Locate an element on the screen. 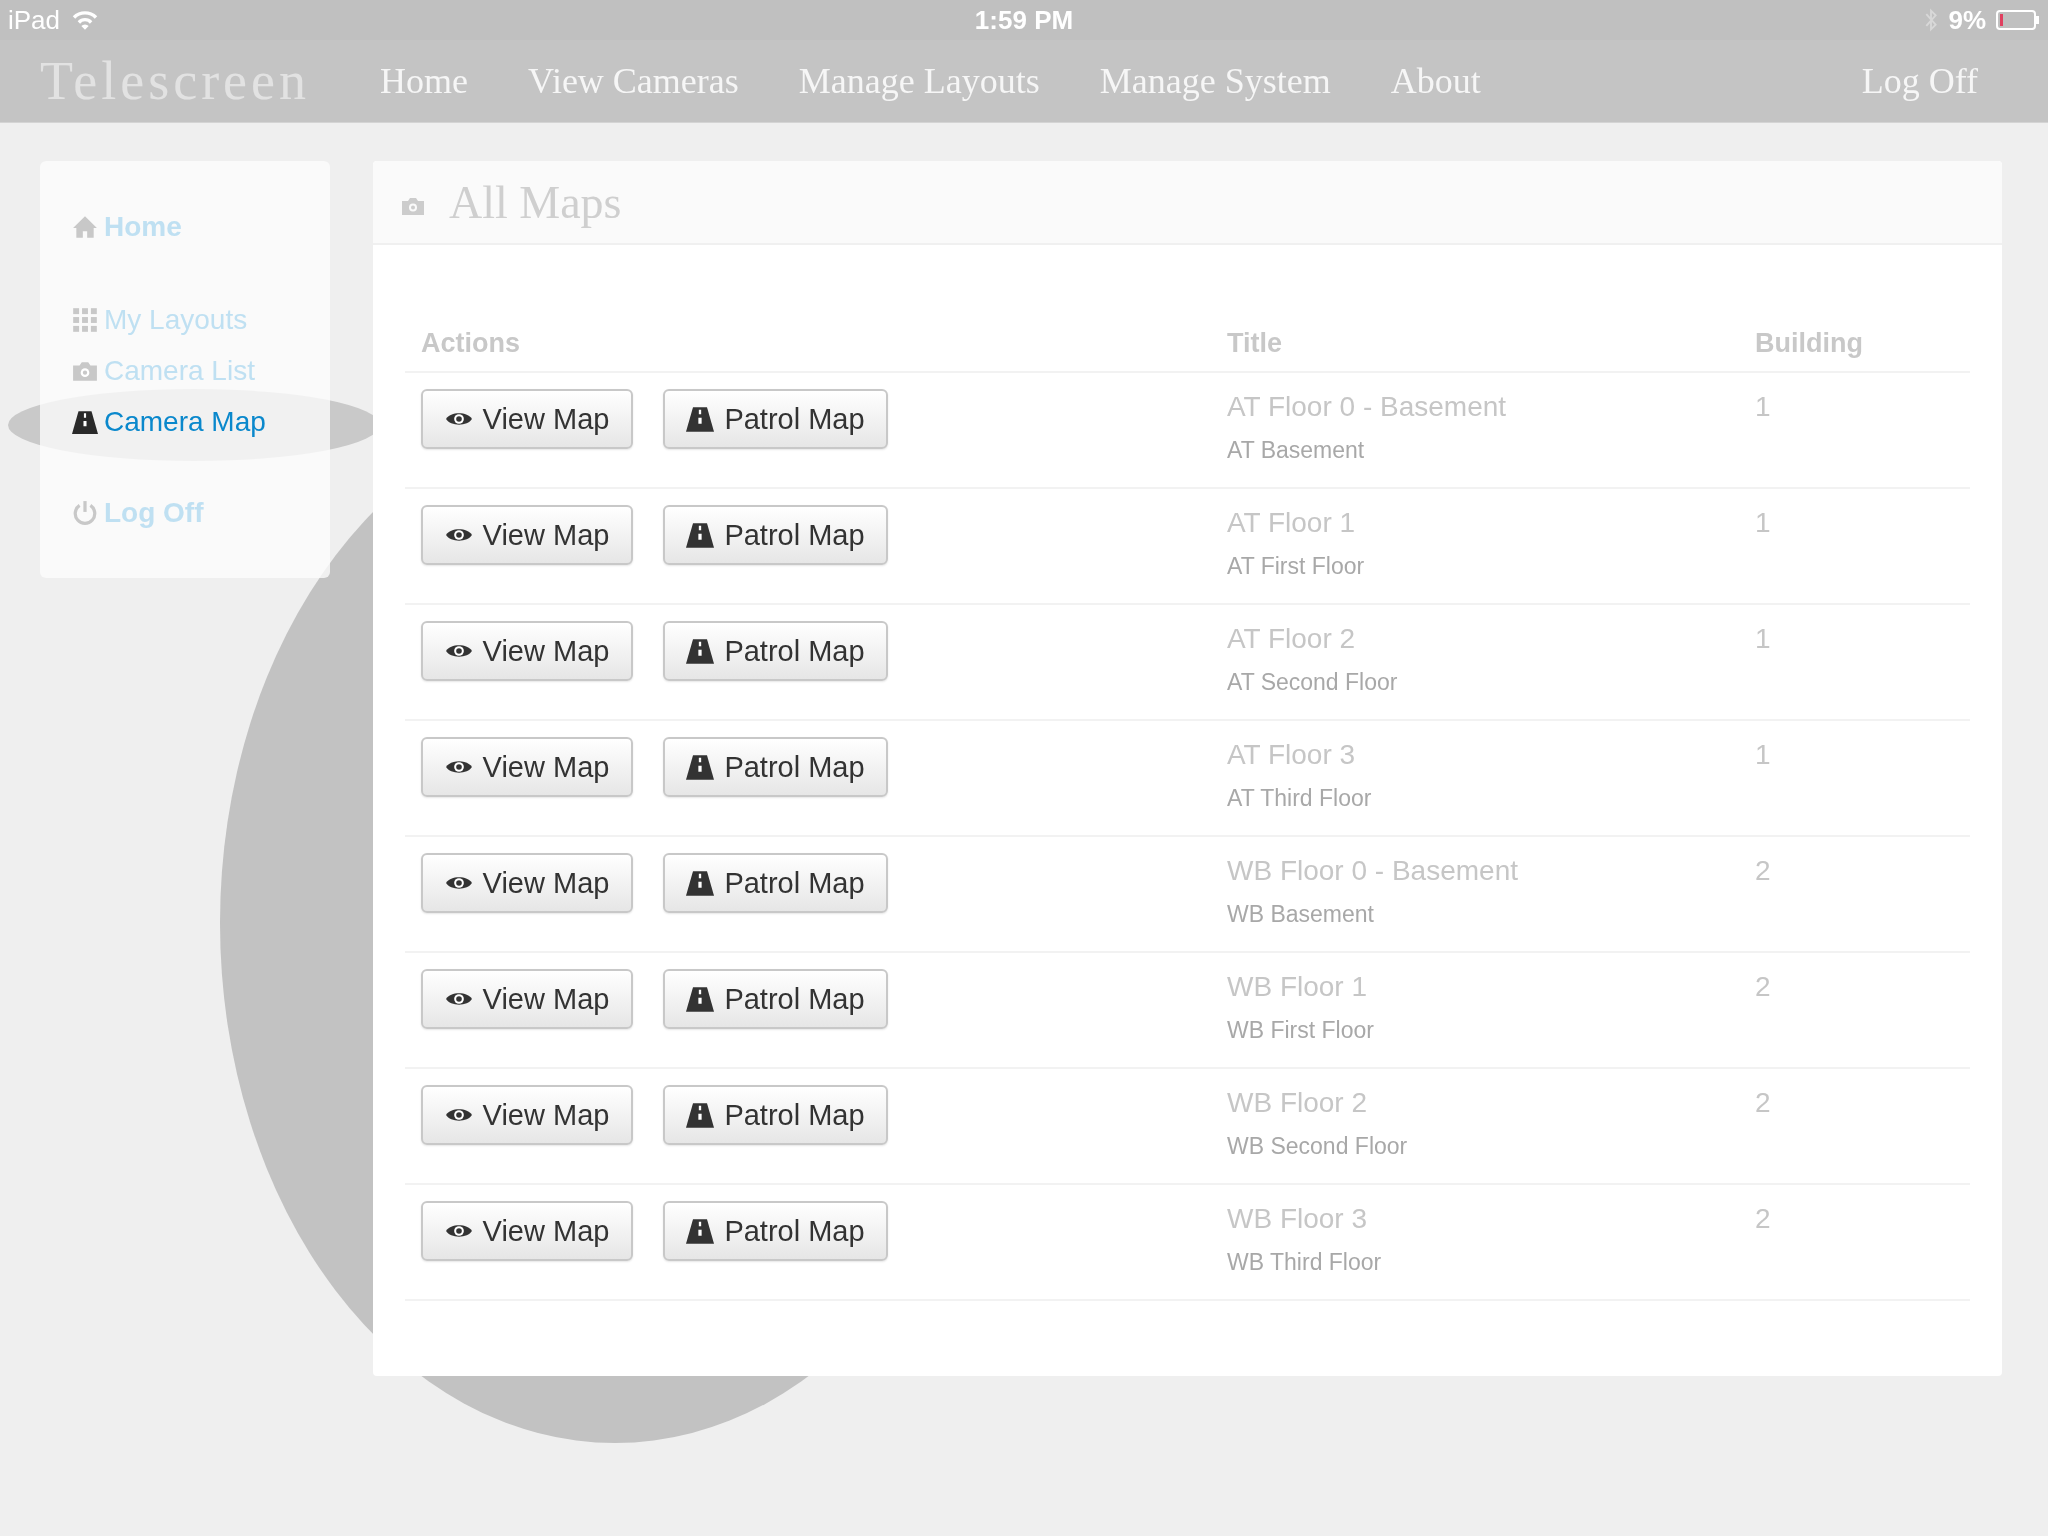  device-name: iPad is located at coordinates (34, 20).